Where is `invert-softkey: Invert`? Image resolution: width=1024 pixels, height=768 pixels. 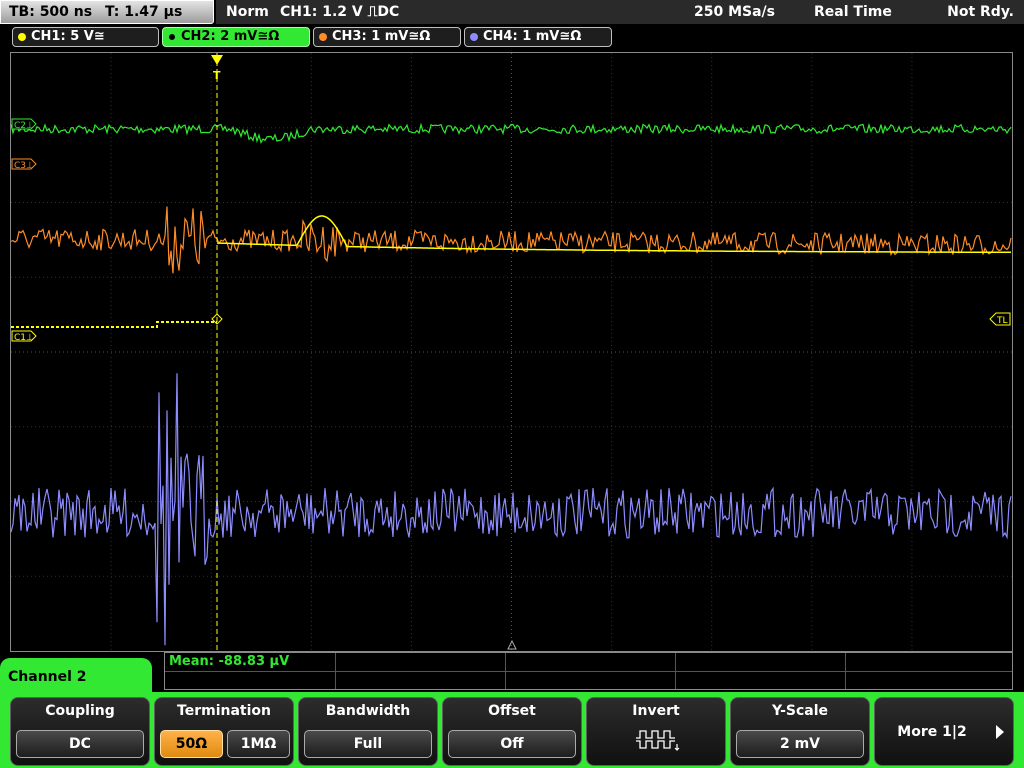 invert-softkey: Invert is located at coordinates (656, 731).